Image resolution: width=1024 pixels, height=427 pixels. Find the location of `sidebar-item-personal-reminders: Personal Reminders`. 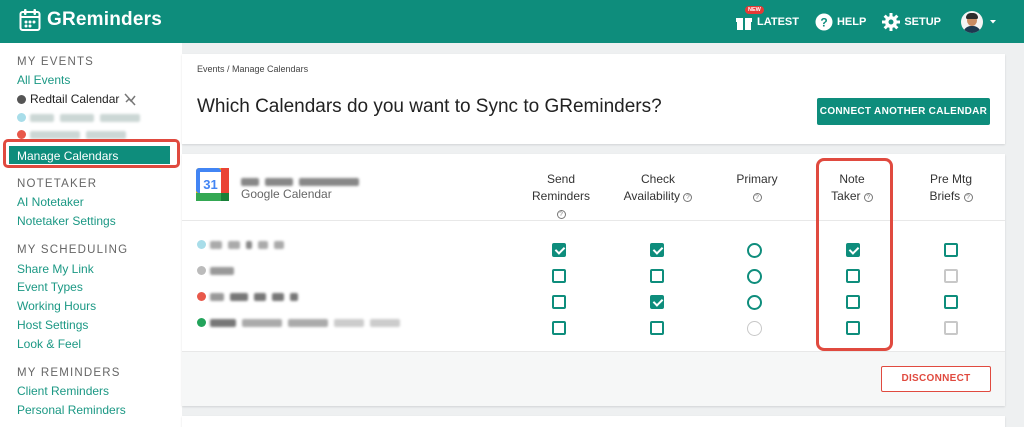

sidebar-item-personal-reminders: Personal Reminders is located at coordinates (71, 410).